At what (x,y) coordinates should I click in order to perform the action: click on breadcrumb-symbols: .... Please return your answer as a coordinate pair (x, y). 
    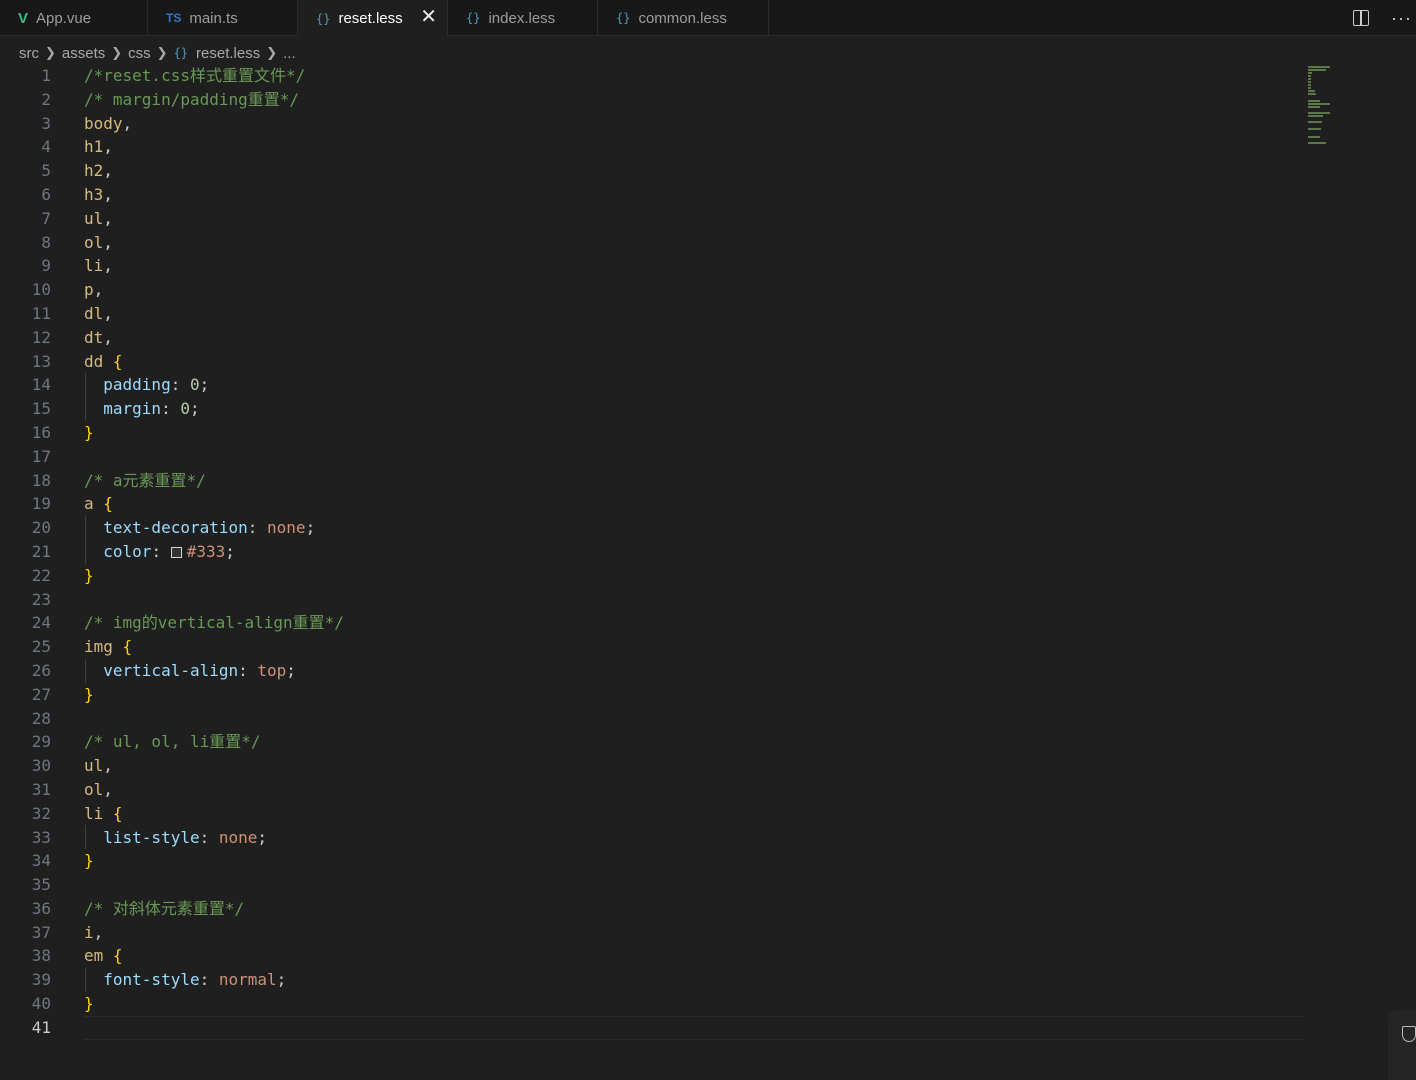
    Looking at the image, I should click on (289, 53).